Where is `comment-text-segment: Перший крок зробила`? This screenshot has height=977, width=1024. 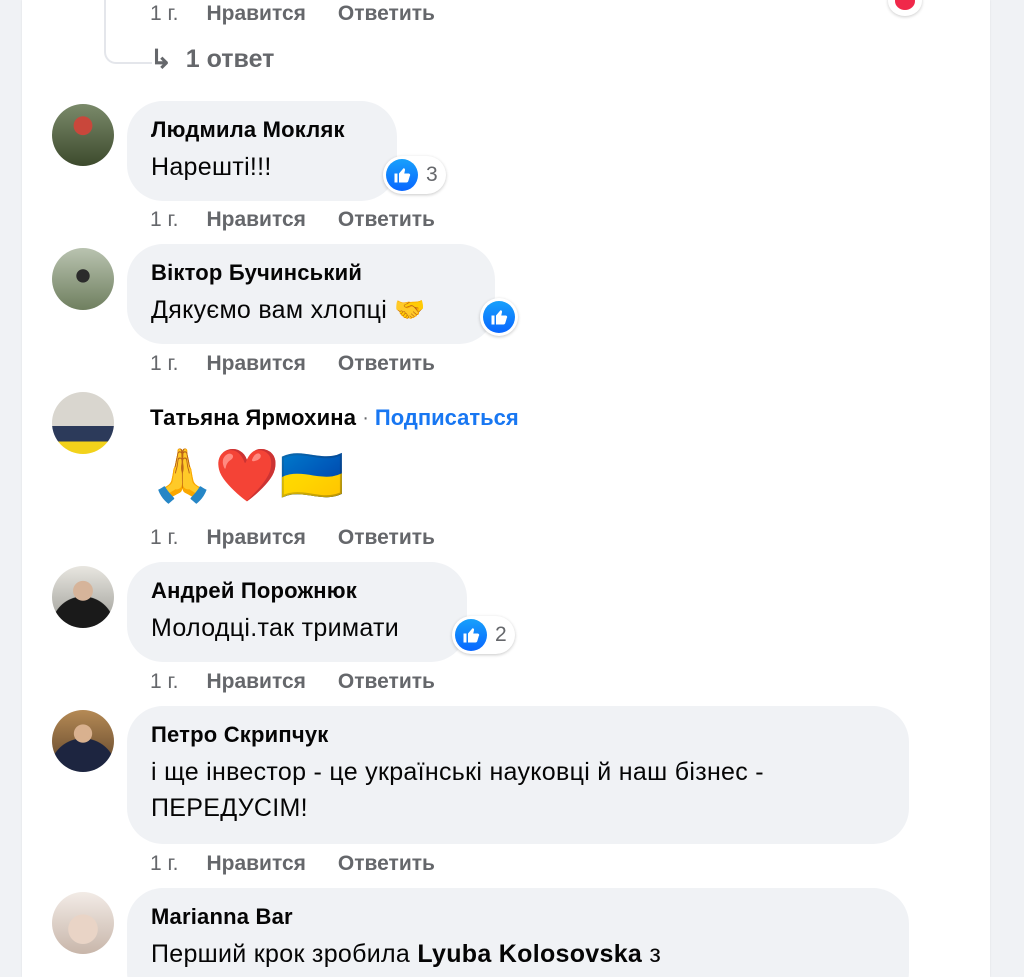 comment-text-segment: Перший крок зробила is located at coordinates (281, 954).